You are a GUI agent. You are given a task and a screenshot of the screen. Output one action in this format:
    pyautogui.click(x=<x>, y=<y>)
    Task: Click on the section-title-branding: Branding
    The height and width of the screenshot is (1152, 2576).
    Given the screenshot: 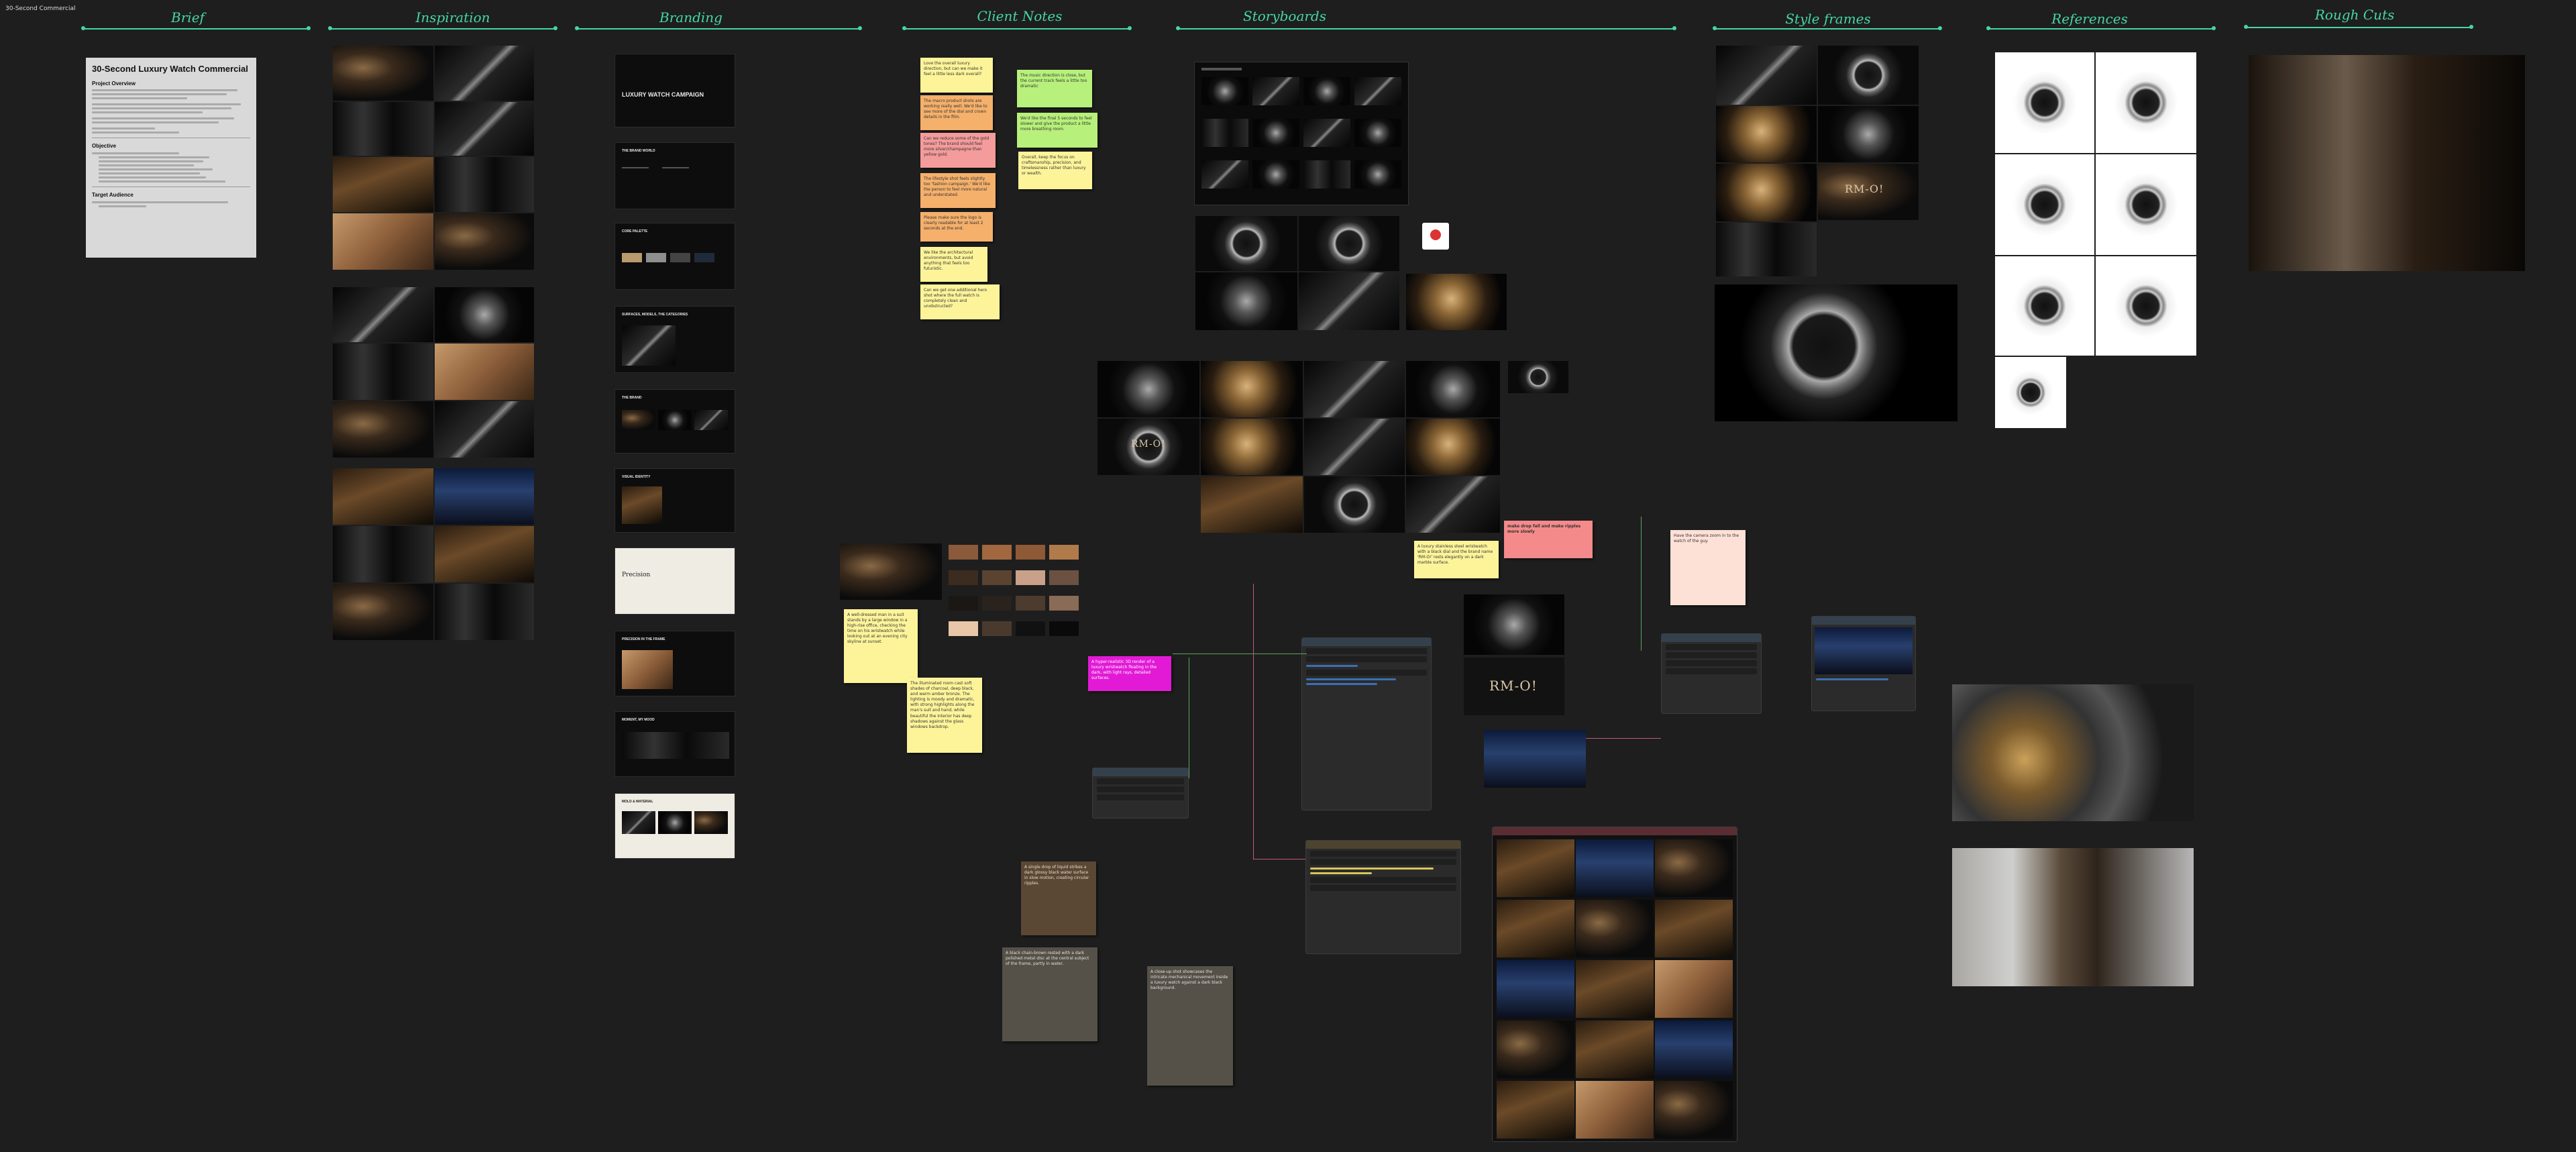 What is the action you would take?
    pyautogui.click(x=691, y=17)
    